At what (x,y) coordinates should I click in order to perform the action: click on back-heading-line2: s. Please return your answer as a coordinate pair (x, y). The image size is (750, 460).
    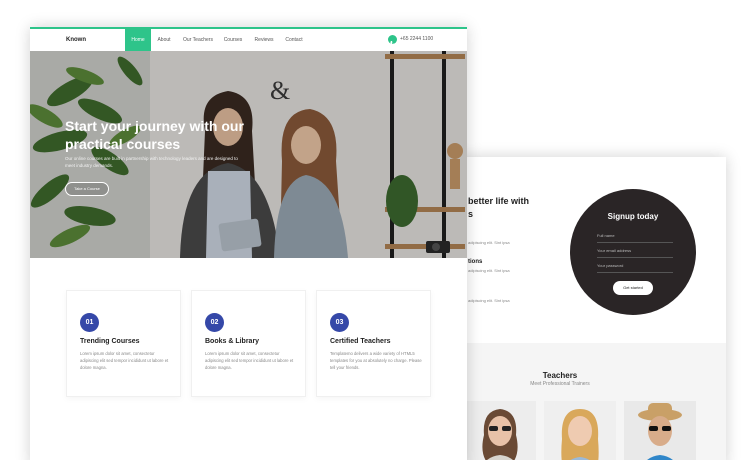
    Looking at the image, I should click on (471, 214).